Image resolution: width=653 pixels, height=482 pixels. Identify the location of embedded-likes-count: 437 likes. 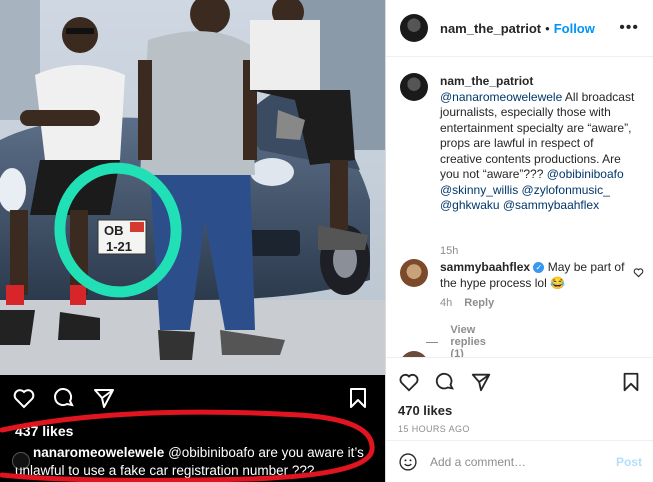
(44, 431).